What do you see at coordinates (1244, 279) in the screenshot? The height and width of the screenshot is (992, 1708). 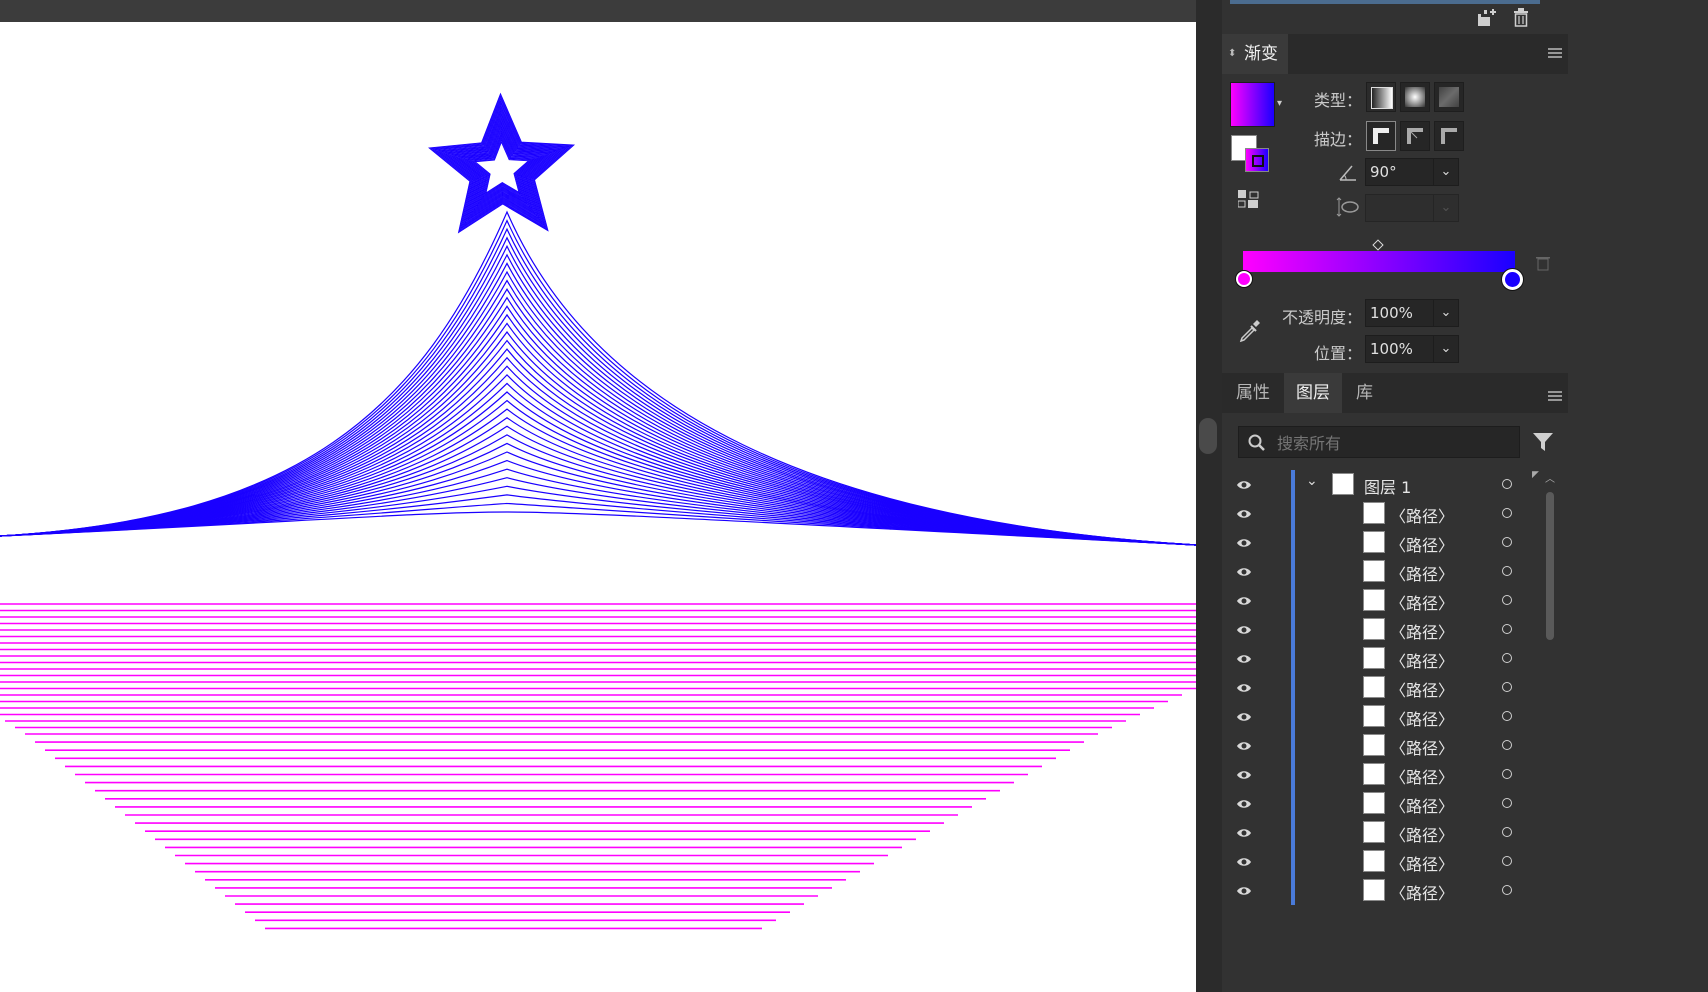 I see `gradient-stop-start` at bounding box center [1244, 279].